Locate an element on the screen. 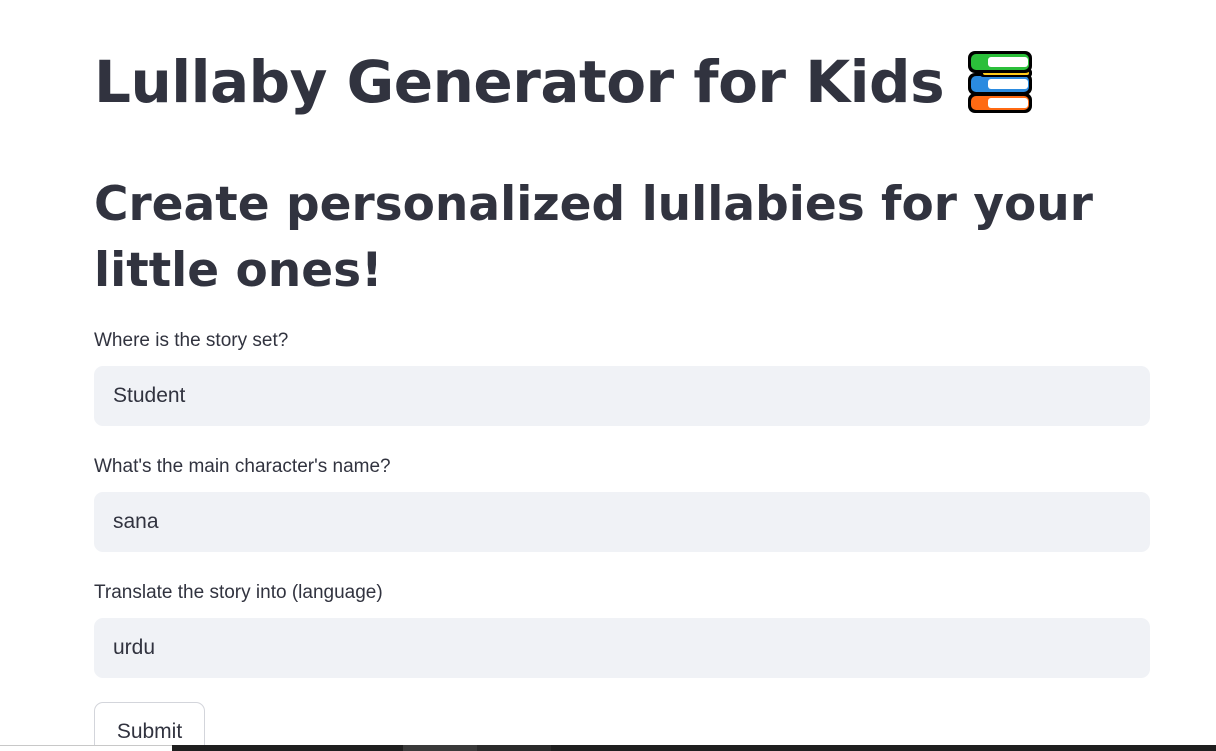 Image resolution: width=1216 pixels, height=751 pixels. character-name-input-value: sana is located at coordinates (136, 521).